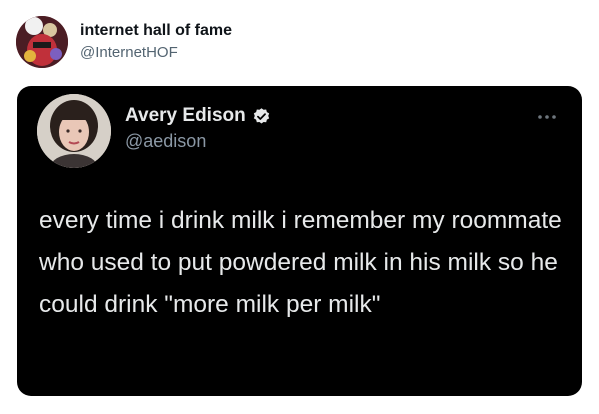 The height and width of the screenshot is (414, 599). What do you see at coordinates (185, 116) in the screenshot?
I see `inner-display-name: Avery Edison` at bounding box center [185, 116].